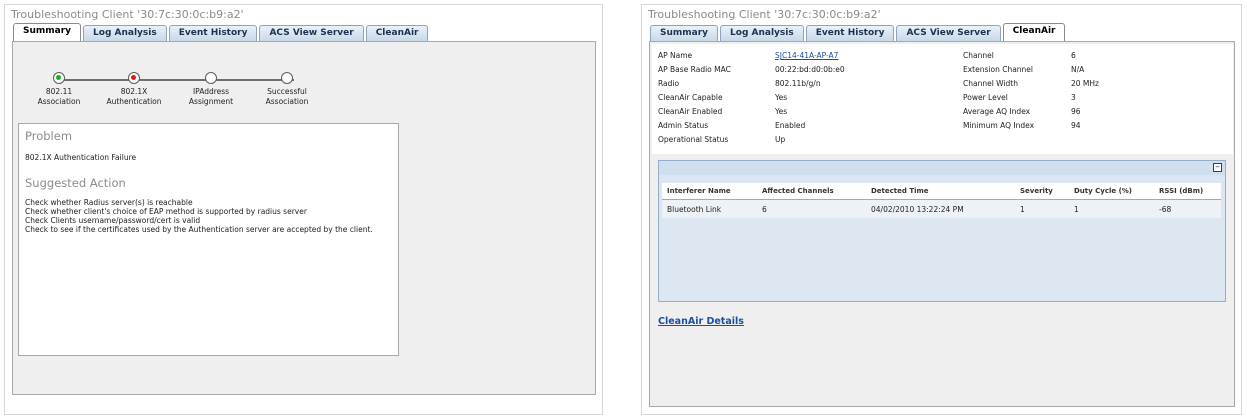  What do you see at coordinates (1085, 83) in the screenshot?
I see `info-value: 20 MHz` at bounding box center [1085, 83].